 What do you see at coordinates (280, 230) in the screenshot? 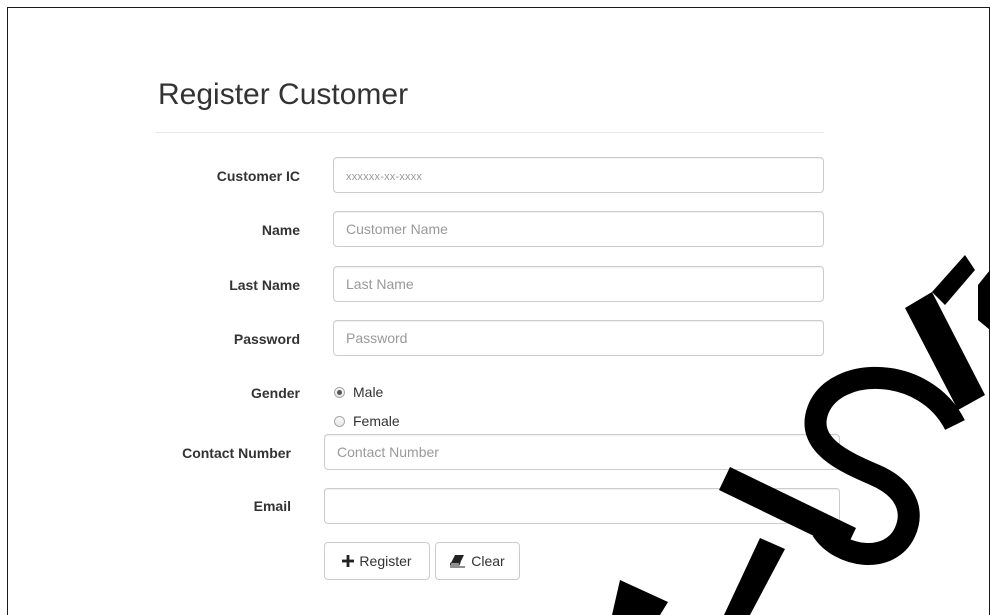
I see `name-label: Name` at bounding box center [280, 230].